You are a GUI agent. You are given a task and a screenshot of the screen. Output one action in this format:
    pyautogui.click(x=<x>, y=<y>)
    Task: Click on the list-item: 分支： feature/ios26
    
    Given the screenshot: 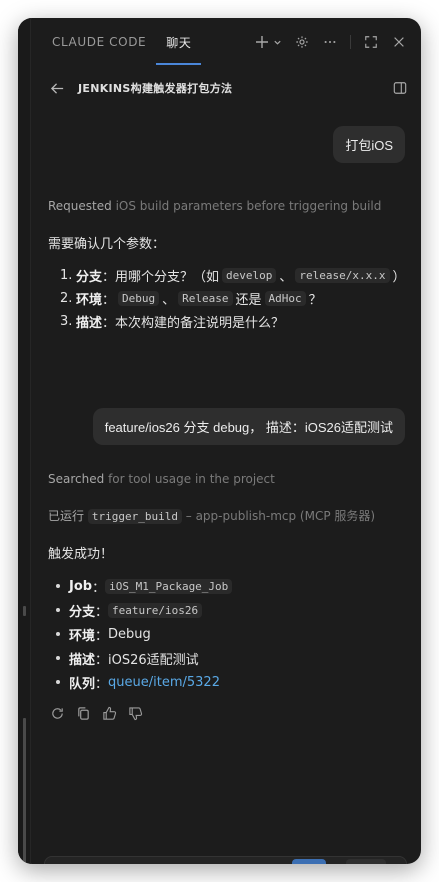 What is the action you would take?
    pyautogui.click(x=144, y=610)
    